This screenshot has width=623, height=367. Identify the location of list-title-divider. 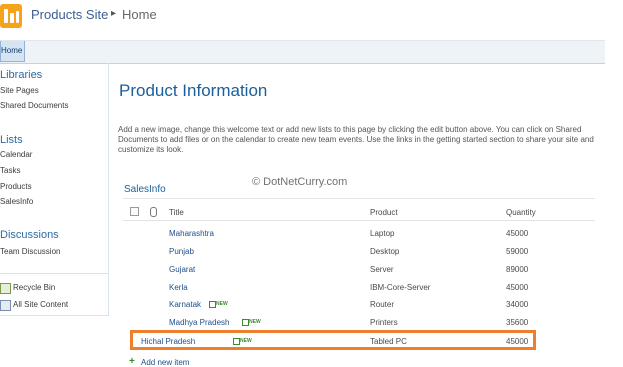
(359, 198).